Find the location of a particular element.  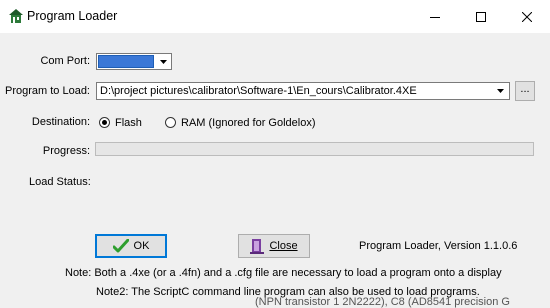

radio-selected-icon is located at coordinates (104, 122).